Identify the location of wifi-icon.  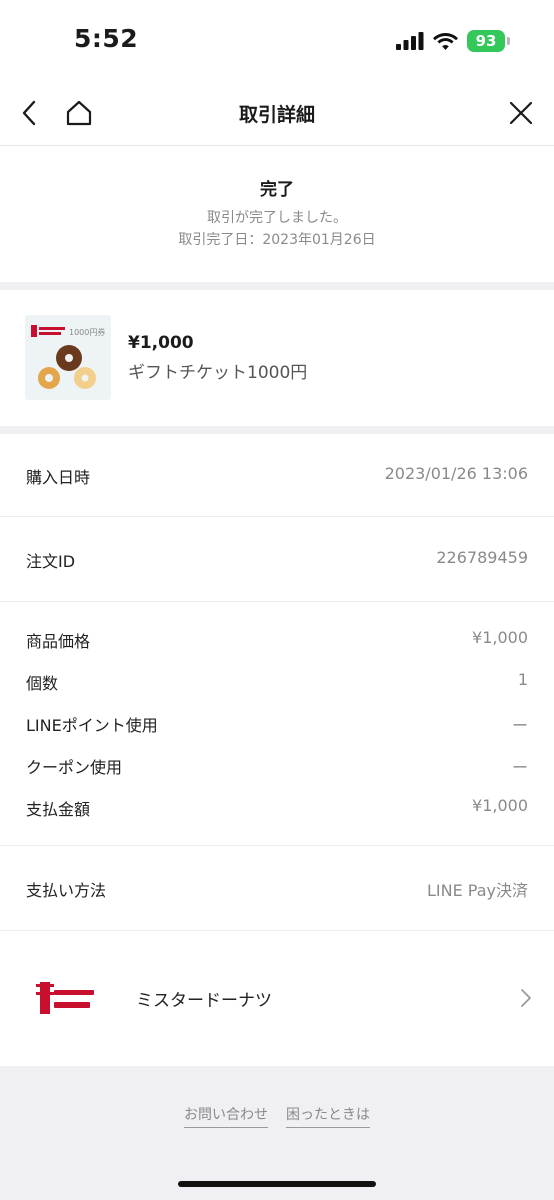
(445, 41).